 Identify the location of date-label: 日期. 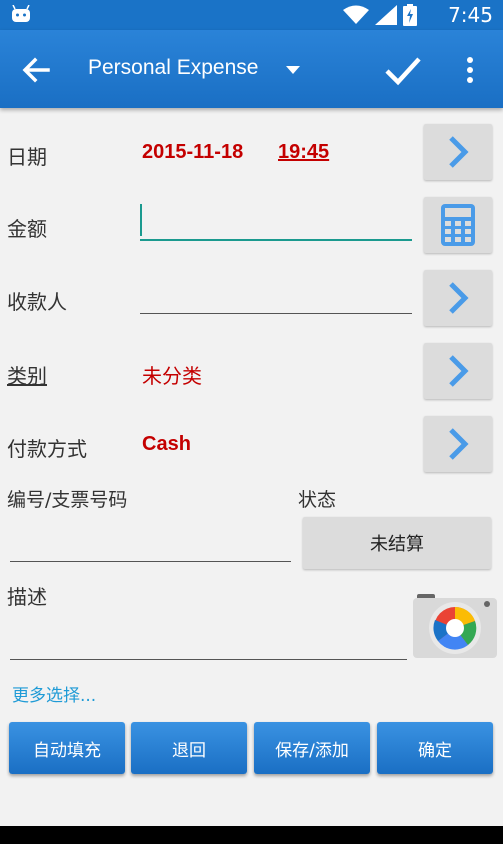
(27, 157).